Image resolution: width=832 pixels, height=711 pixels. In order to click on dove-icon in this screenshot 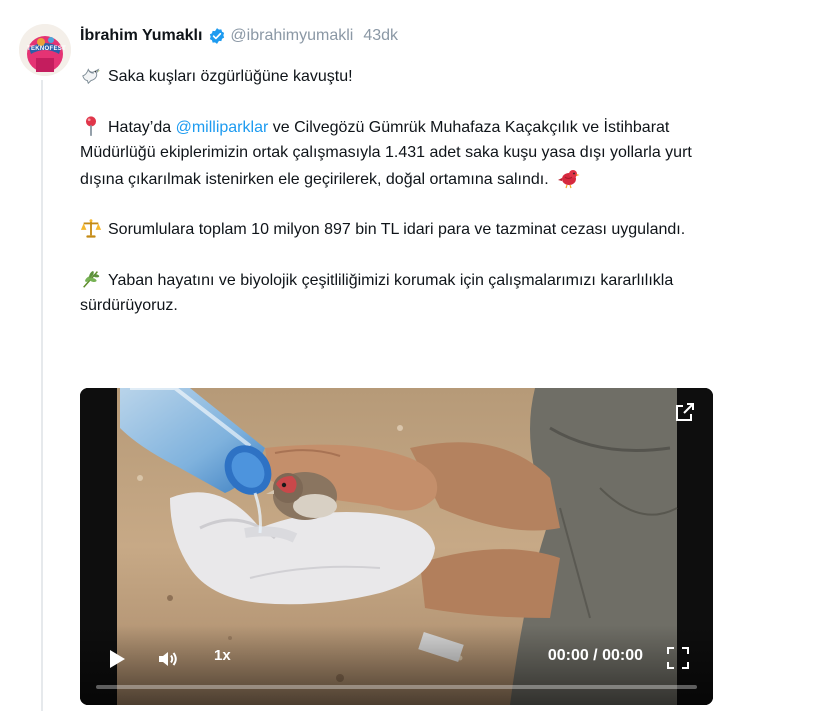, I will do `click(91, 76)`.